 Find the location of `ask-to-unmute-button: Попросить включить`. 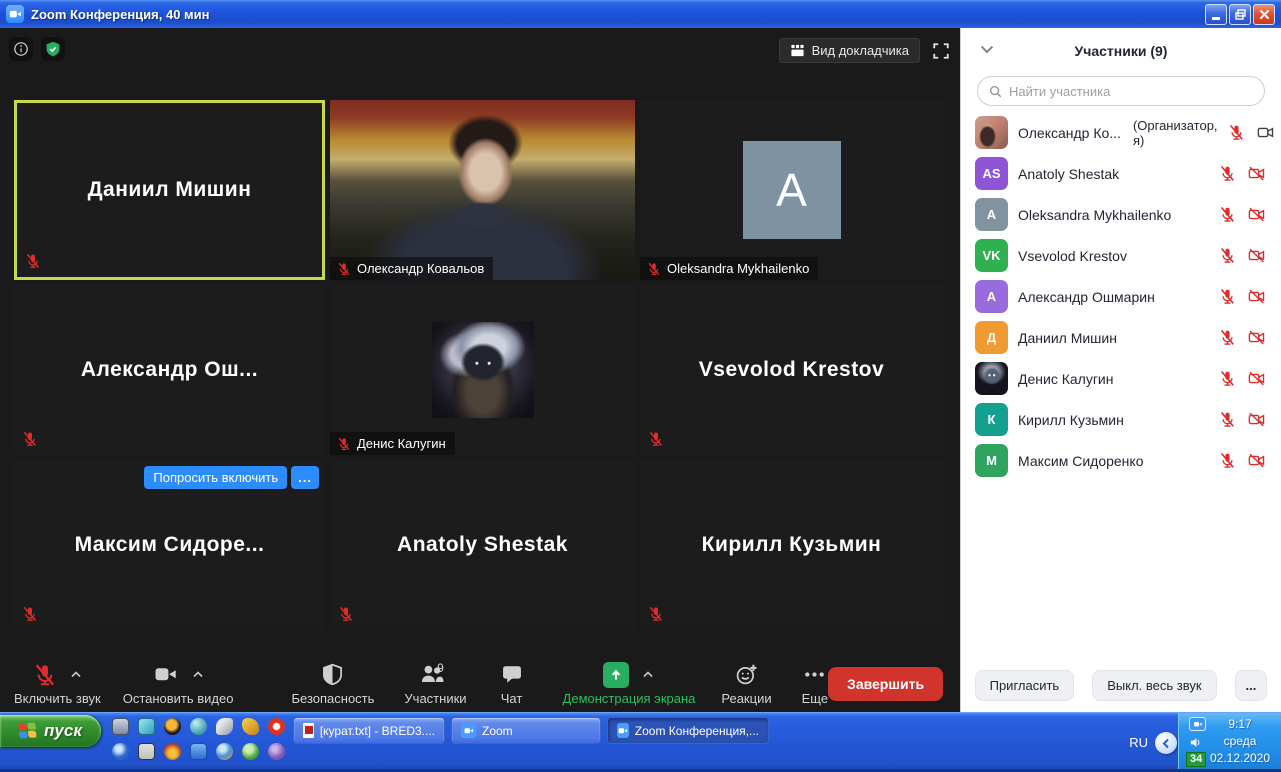

ask-to-unmute-button: Попросить включить is located at coordinates (216, 477).